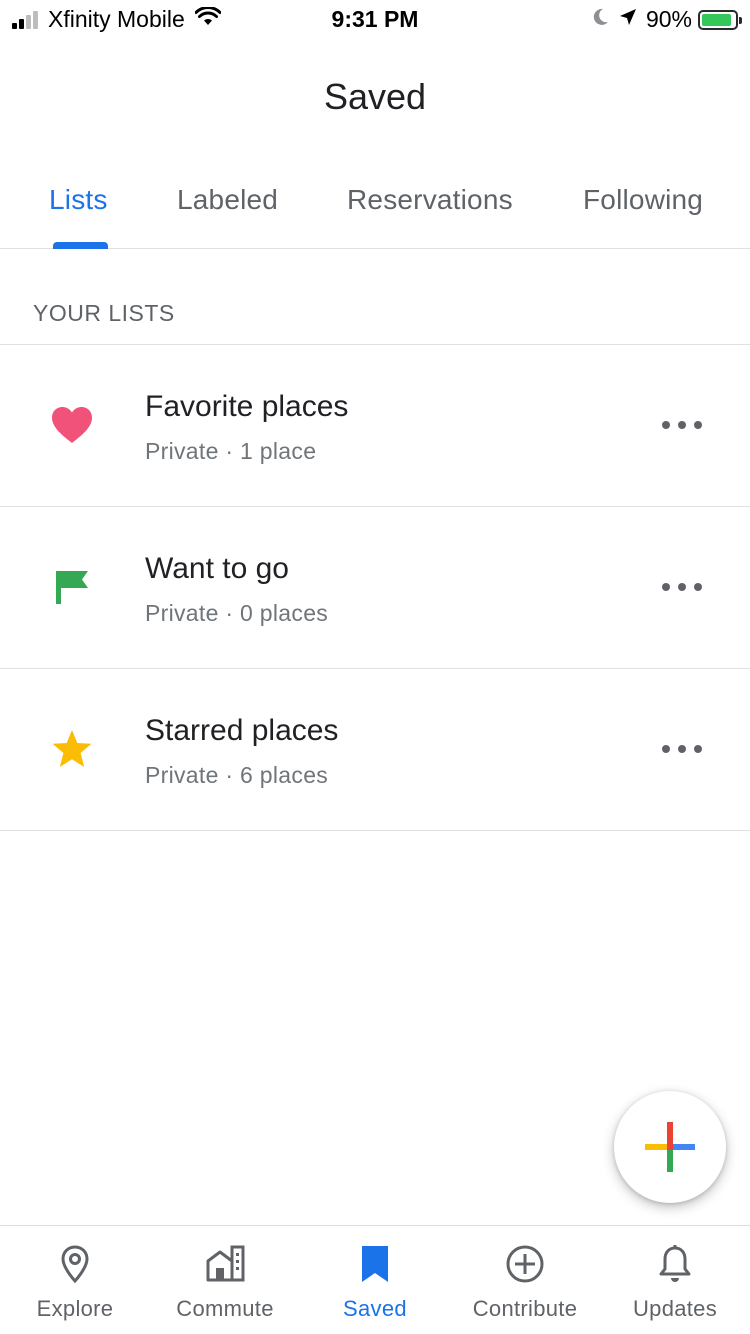 The height and width of the screenshot is (1334, 750). Describe the element at coordinates (716, 19) in the screenshot. I see `battery-level` at that location.